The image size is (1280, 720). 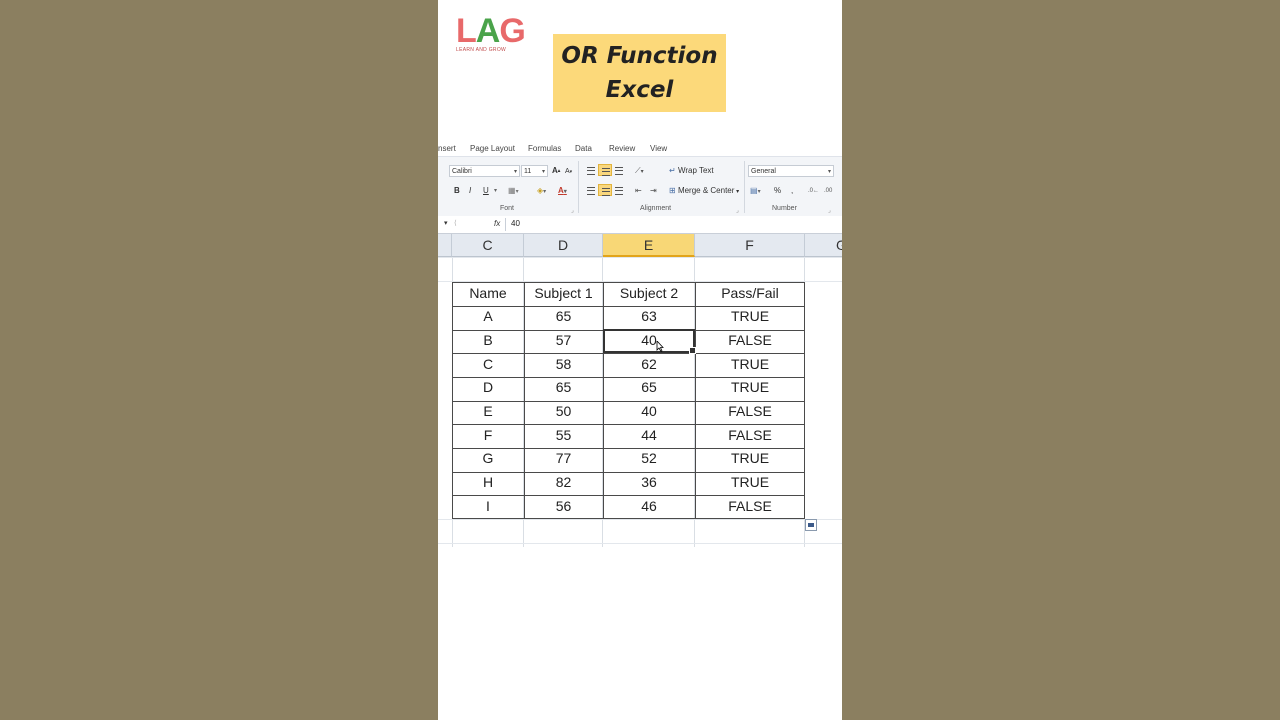 What do you see at coordinates (507, 208) in the screenshot?
I see `group-font-label: Font` at bounding box center [507, 208].